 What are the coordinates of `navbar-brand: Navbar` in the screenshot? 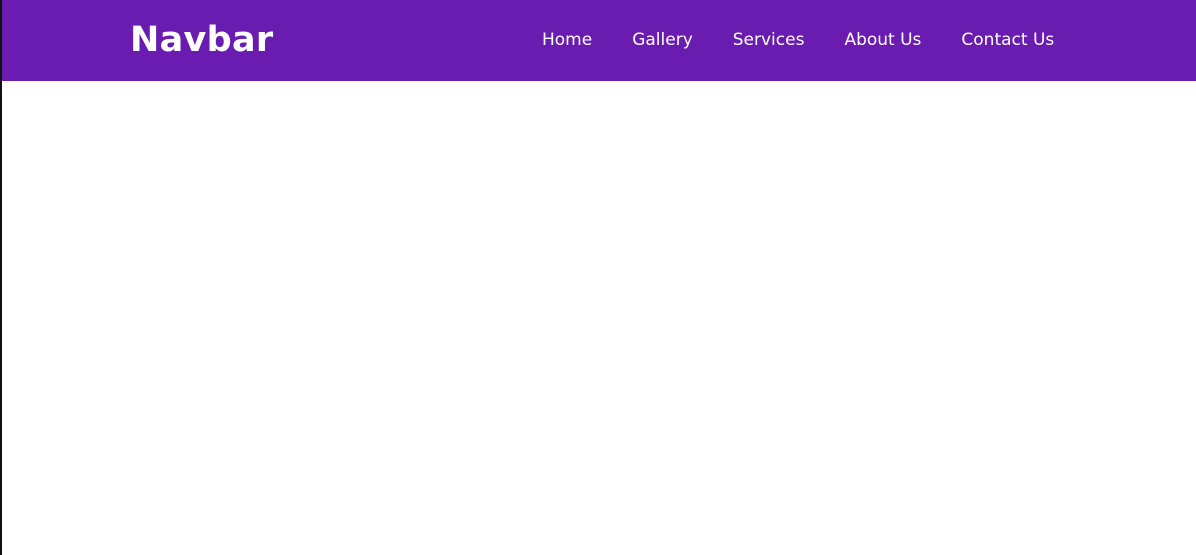 It's located at (201, 40).